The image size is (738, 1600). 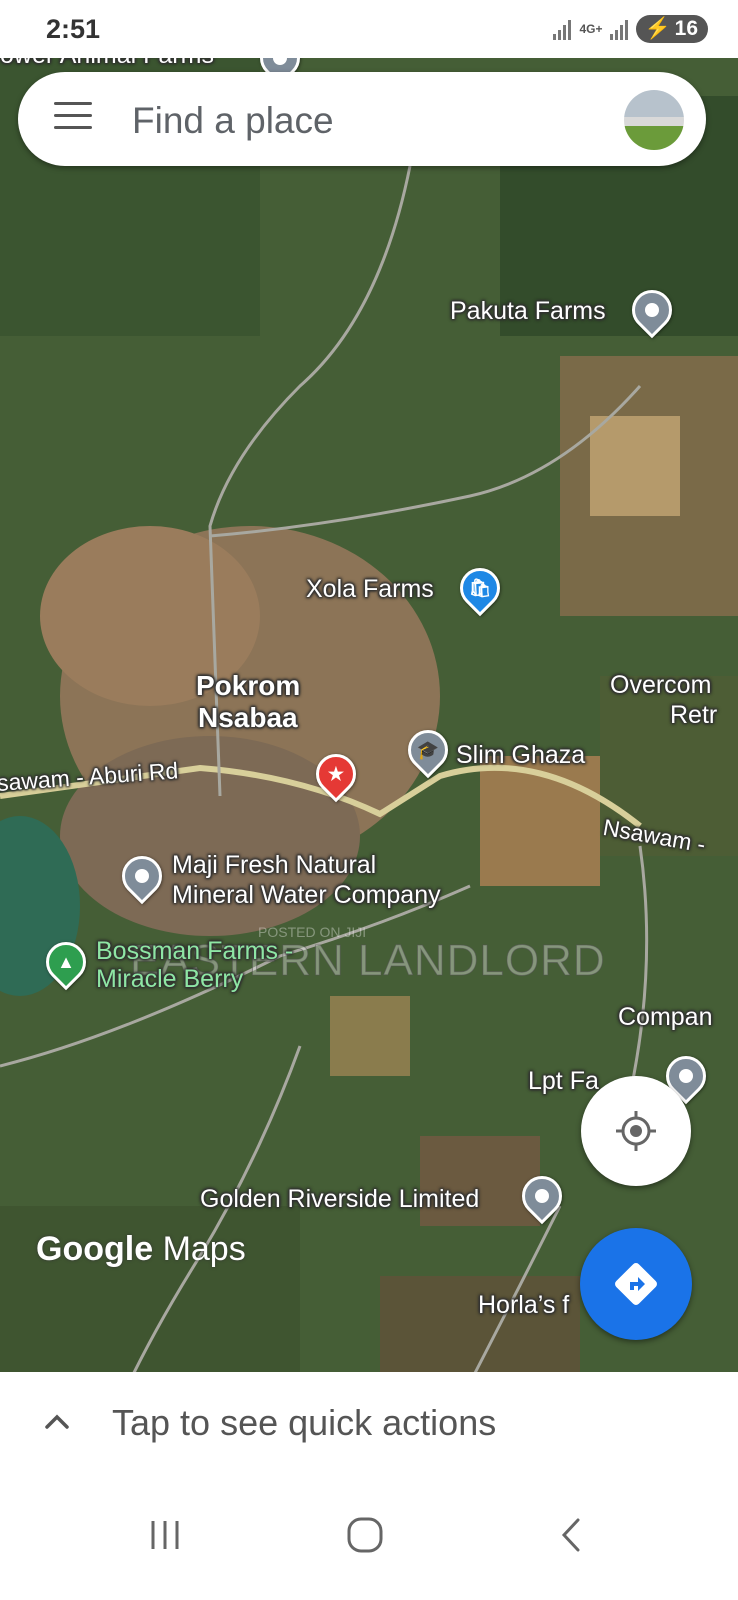 I want to click on place-label-slim-ghaza: Slim Ghaza, so click(x=520, y=755).